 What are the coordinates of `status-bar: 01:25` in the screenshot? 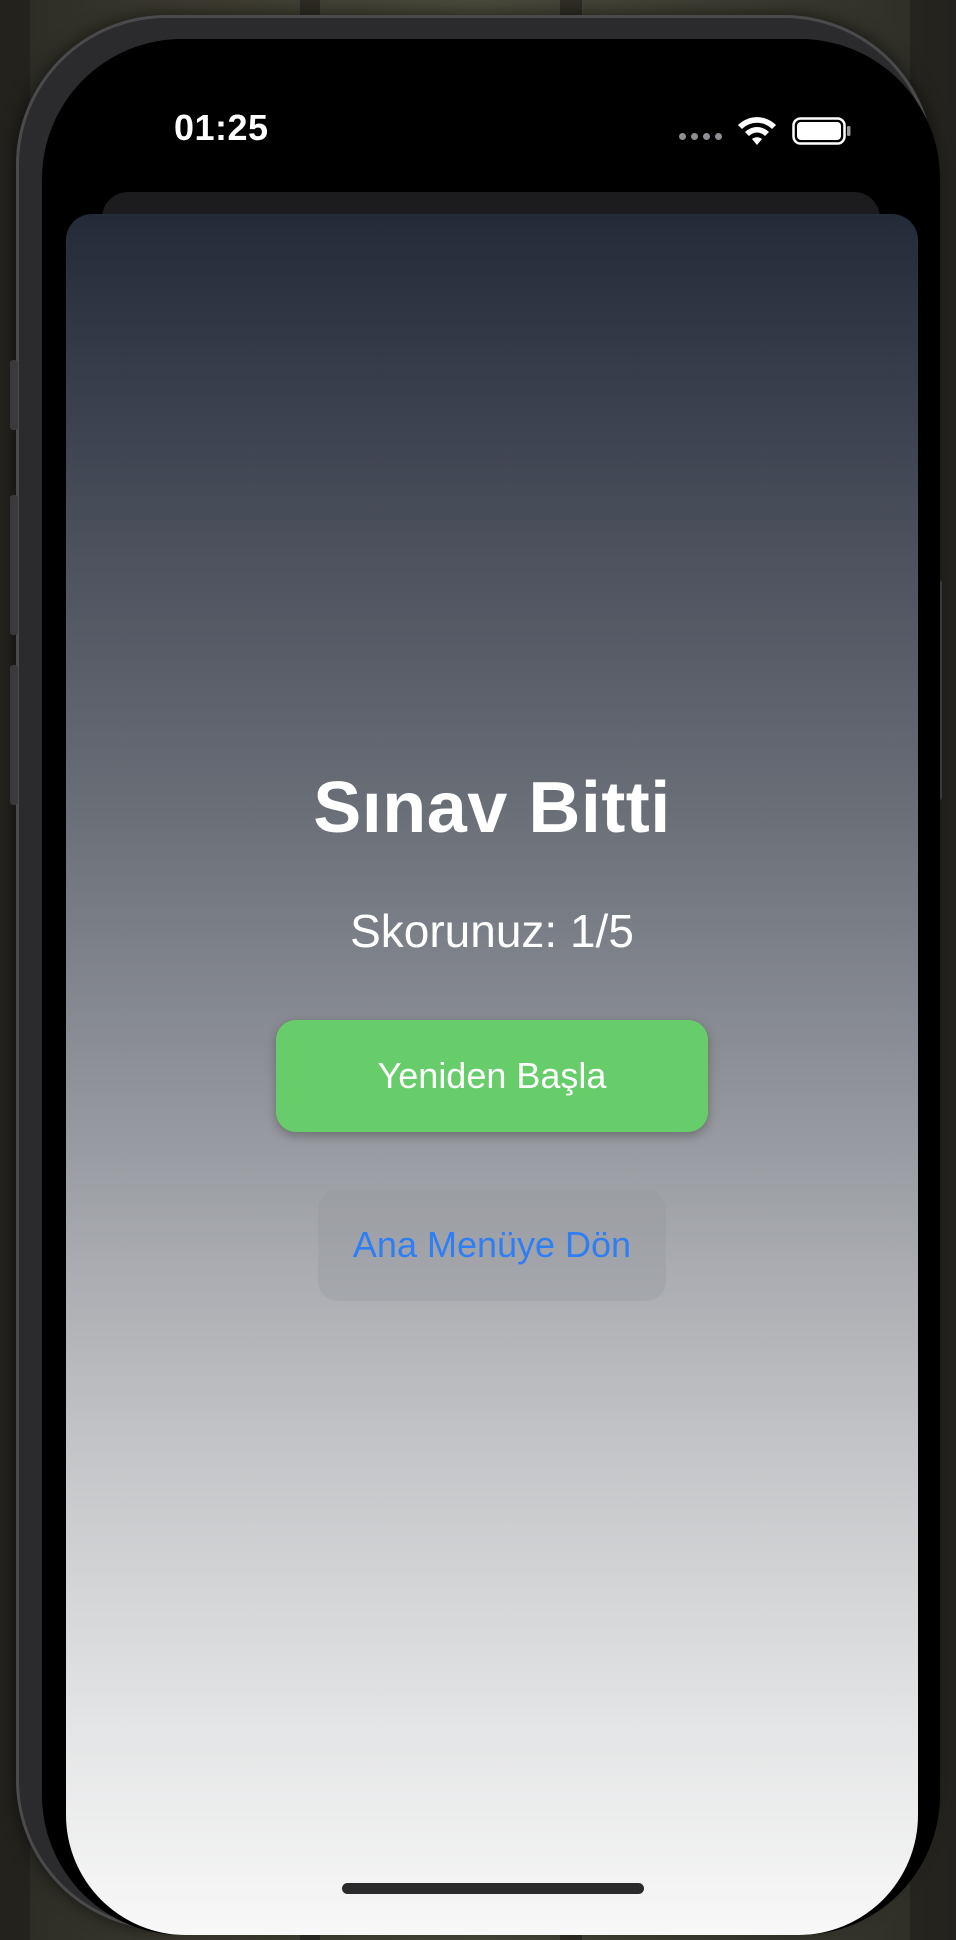 It's located at (491, 109).